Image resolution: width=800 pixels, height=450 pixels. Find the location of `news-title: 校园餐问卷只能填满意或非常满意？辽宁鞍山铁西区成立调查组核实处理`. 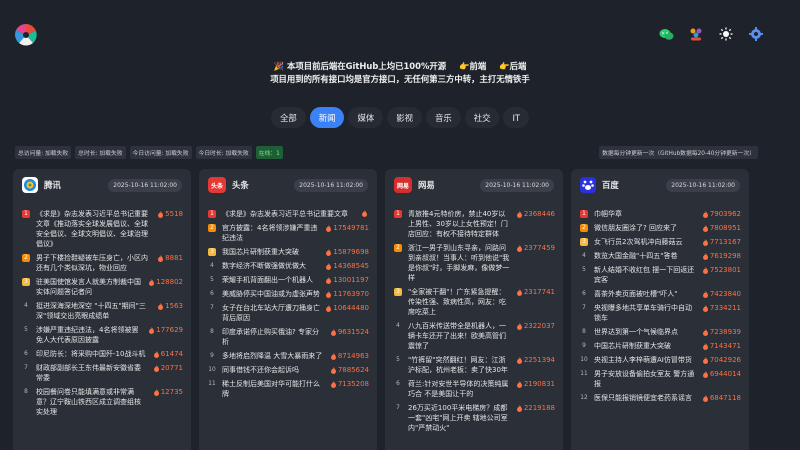

news-title: 校园餐问卷只能填满意或非常满意？辽宁鞍山铁西区成立调查组核实处理 is located at coordinates (92, 402).